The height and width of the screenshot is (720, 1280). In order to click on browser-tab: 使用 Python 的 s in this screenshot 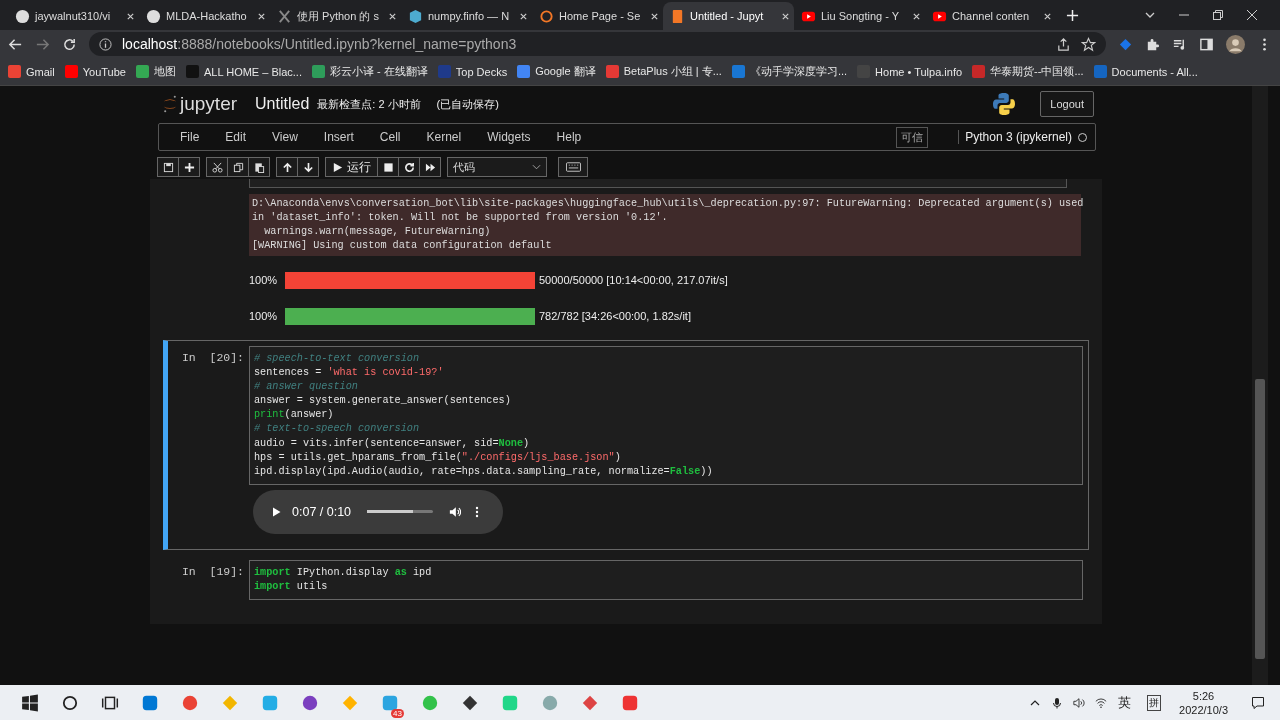, I will do `click(335, 16)`.